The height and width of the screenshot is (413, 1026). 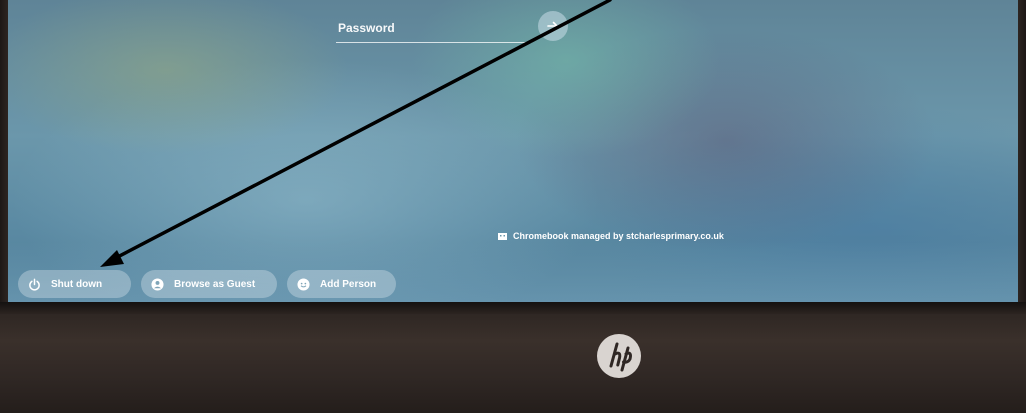 What do you see at coordinates (303, 284) in the screenshot?
I see `add-person-icon` at bounding box center [303, 284].